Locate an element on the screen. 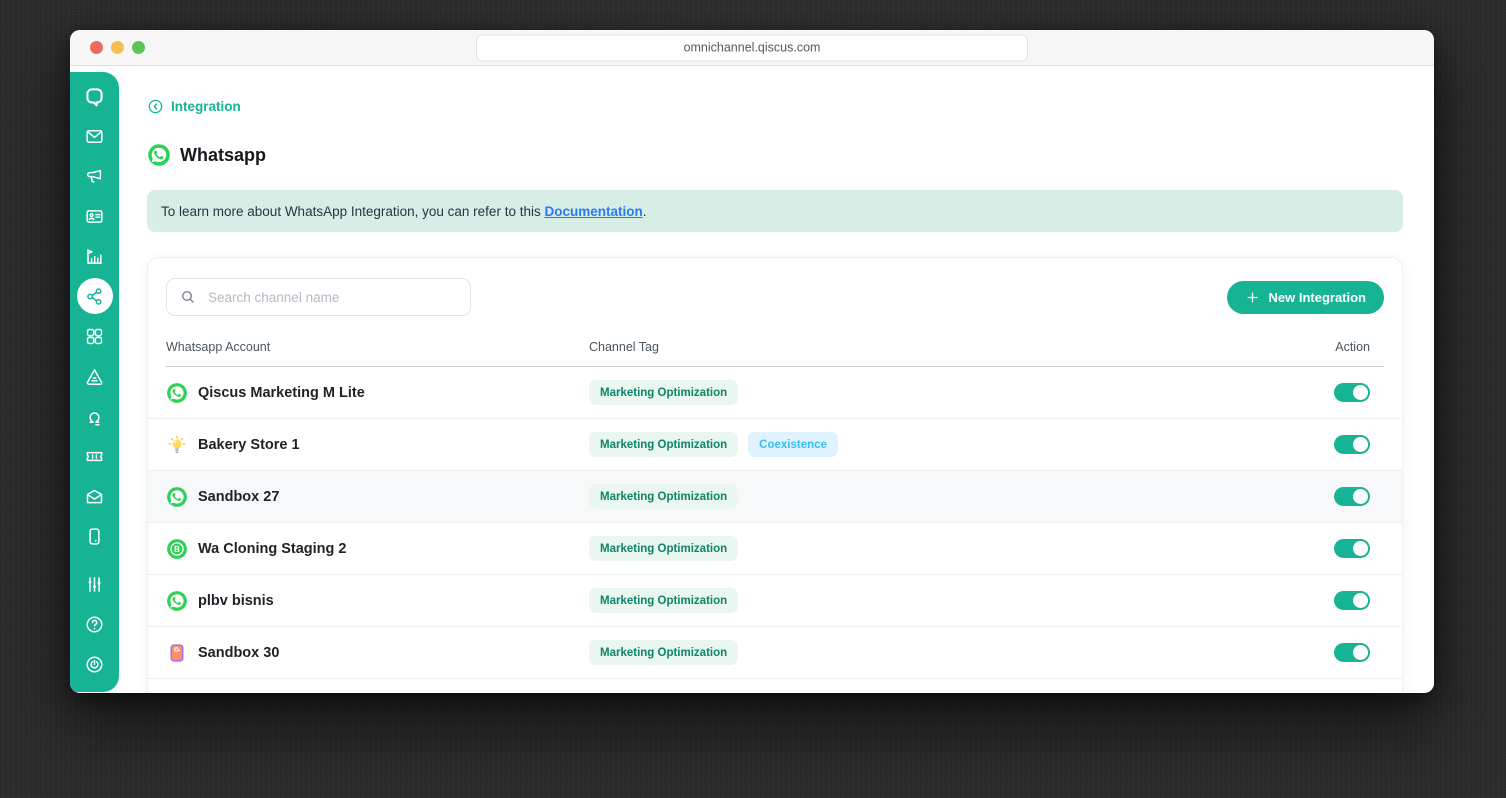 The width and height of the screenshot is (1506, 798). sidebar-item-analytics is located at coordinates (95, 256).